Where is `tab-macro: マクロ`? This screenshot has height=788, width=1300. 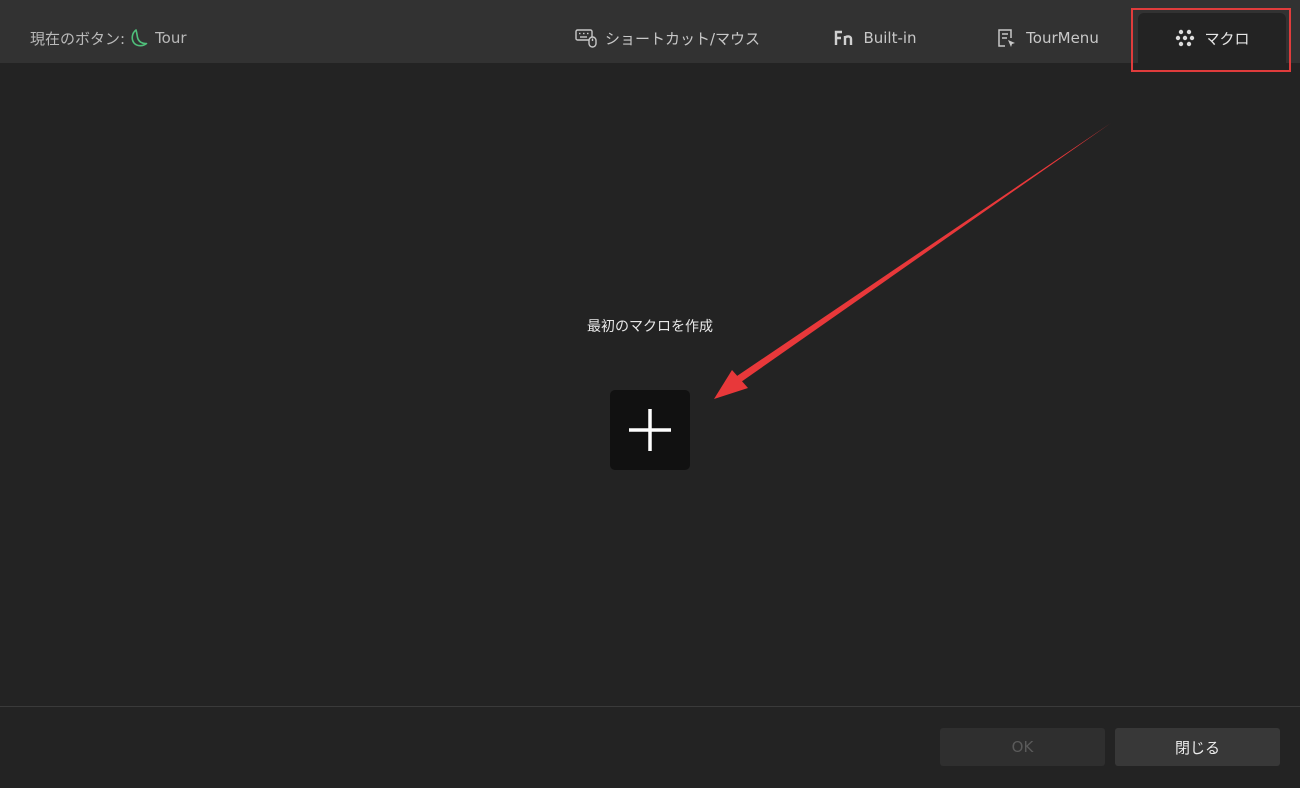
tab-macro: マクロ is located at coordinates (1212, 38).